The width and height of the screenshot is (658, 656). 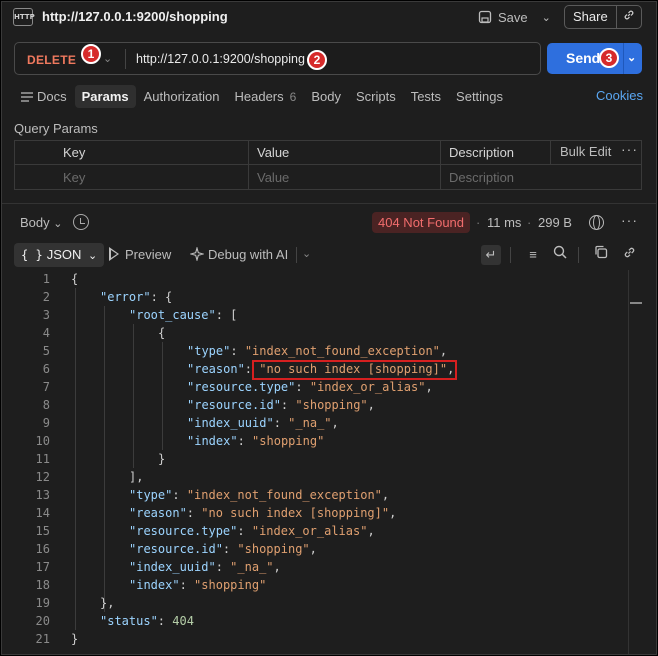 I want to click on url-input: http://127.0.0.1:9200/shopping, so click(x=220, y=59).